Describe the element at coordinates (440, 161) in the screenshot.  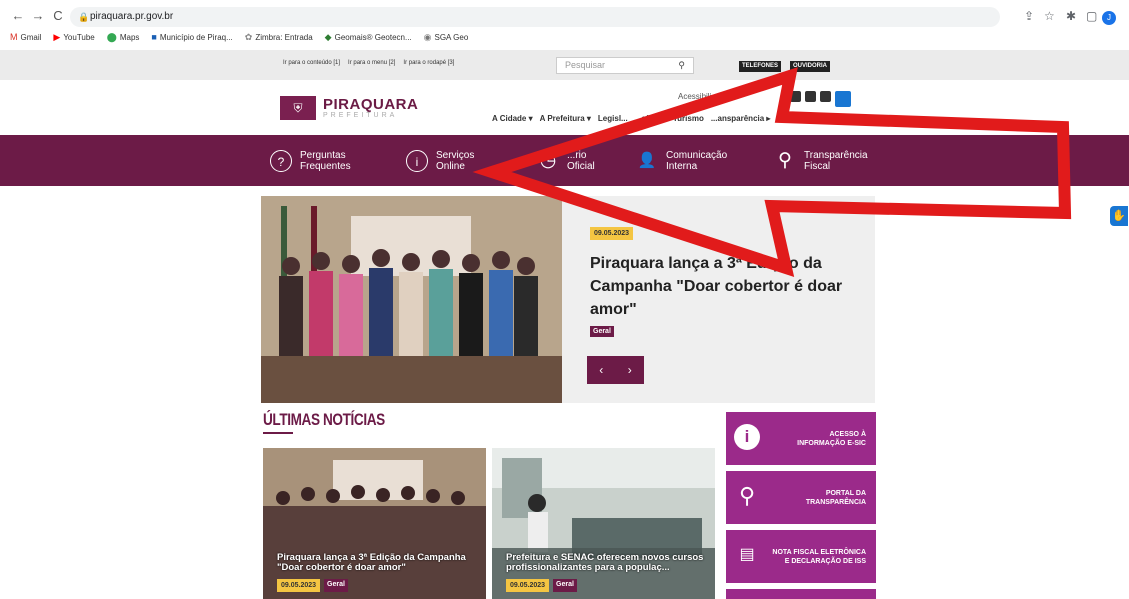
I see `quicklink-servicos: i Serviços Online` at that location.